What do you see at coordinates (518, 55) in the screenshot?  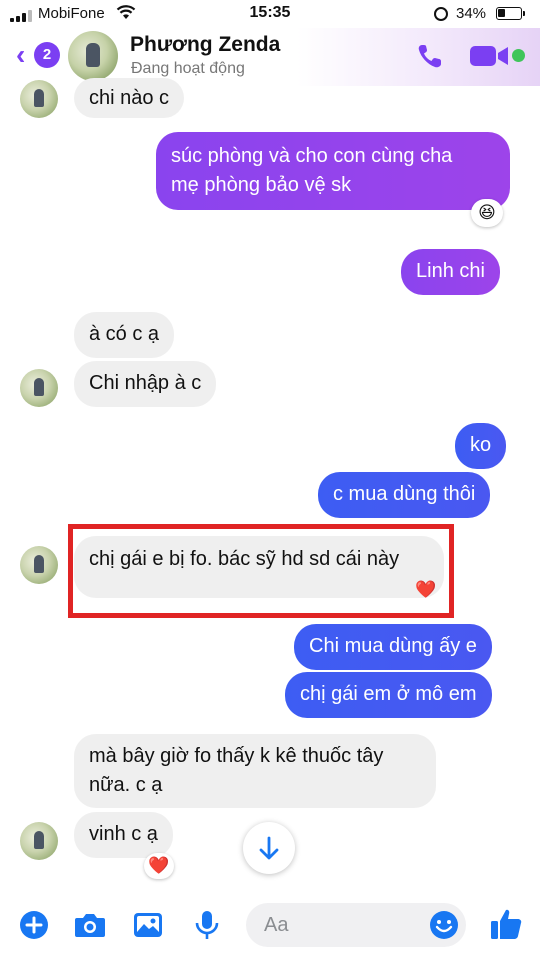 I see `active-status-dot` at bounding box center [518, 55].